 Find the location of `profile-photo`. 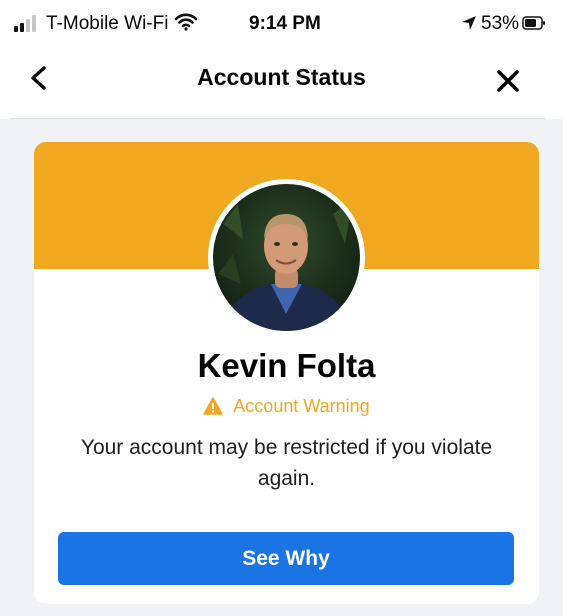

profile-photo is located at coordinates (286, 257).